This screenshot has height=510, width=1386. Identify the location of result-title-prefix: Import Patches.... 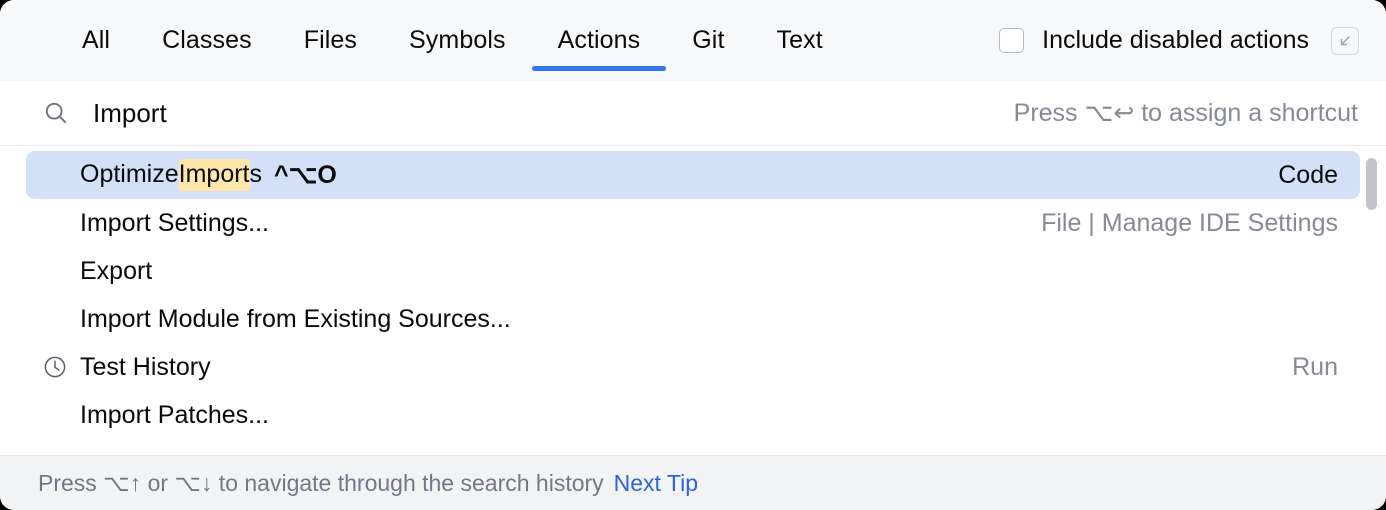
(174, 414).